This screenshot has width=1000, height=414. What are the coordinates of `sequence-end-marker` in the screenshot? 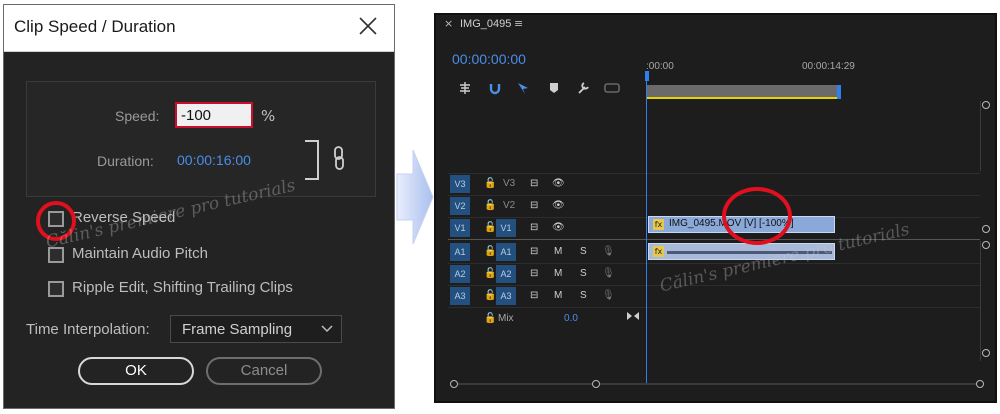 It's located at (839, 92).